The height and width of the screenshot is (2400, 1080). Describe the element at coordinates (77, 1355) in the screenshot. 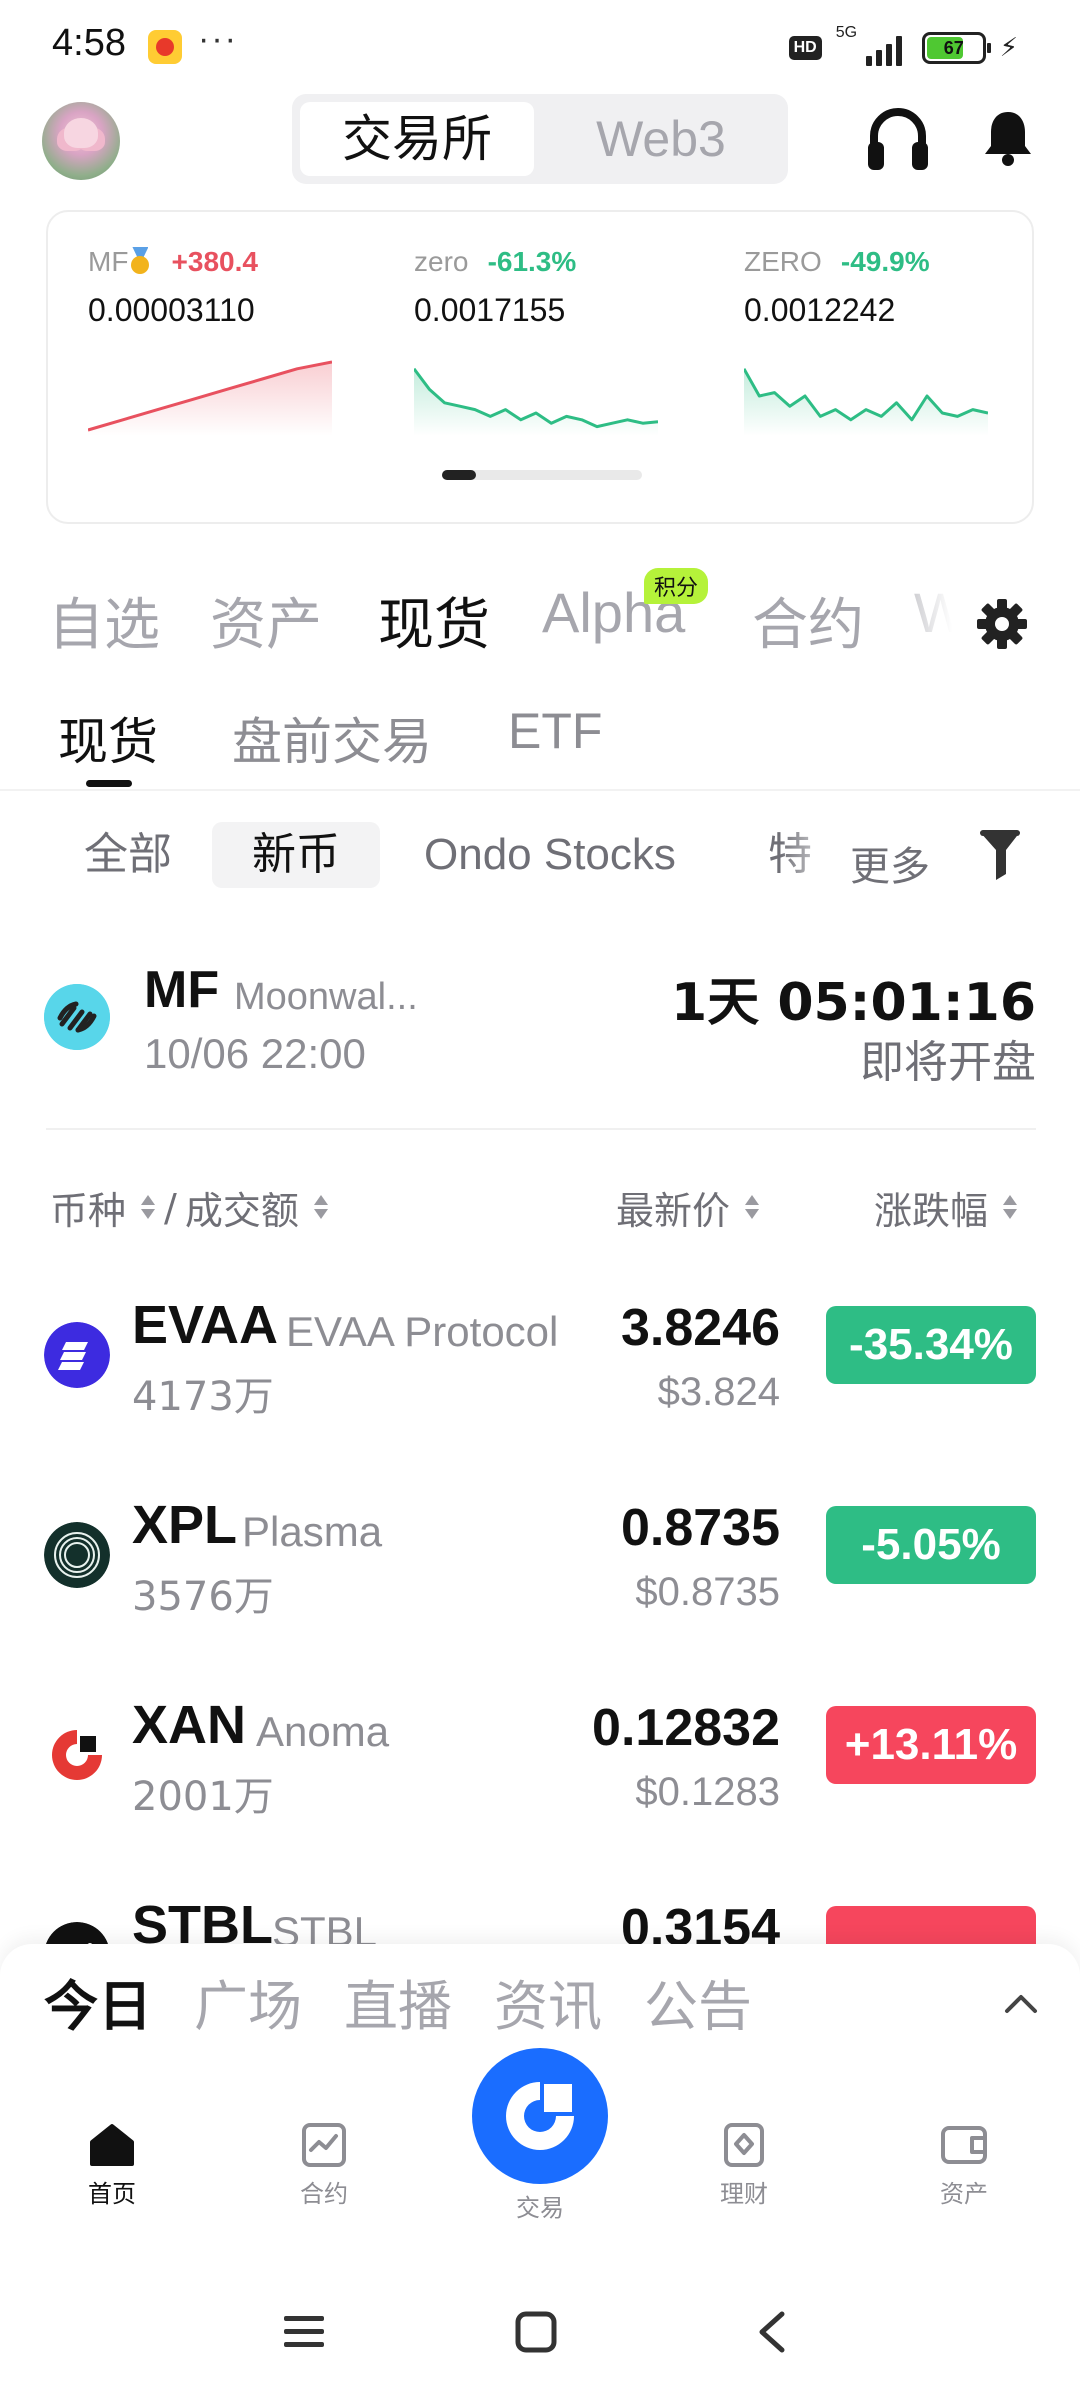

I see `evaa-coin-logo` at that location.